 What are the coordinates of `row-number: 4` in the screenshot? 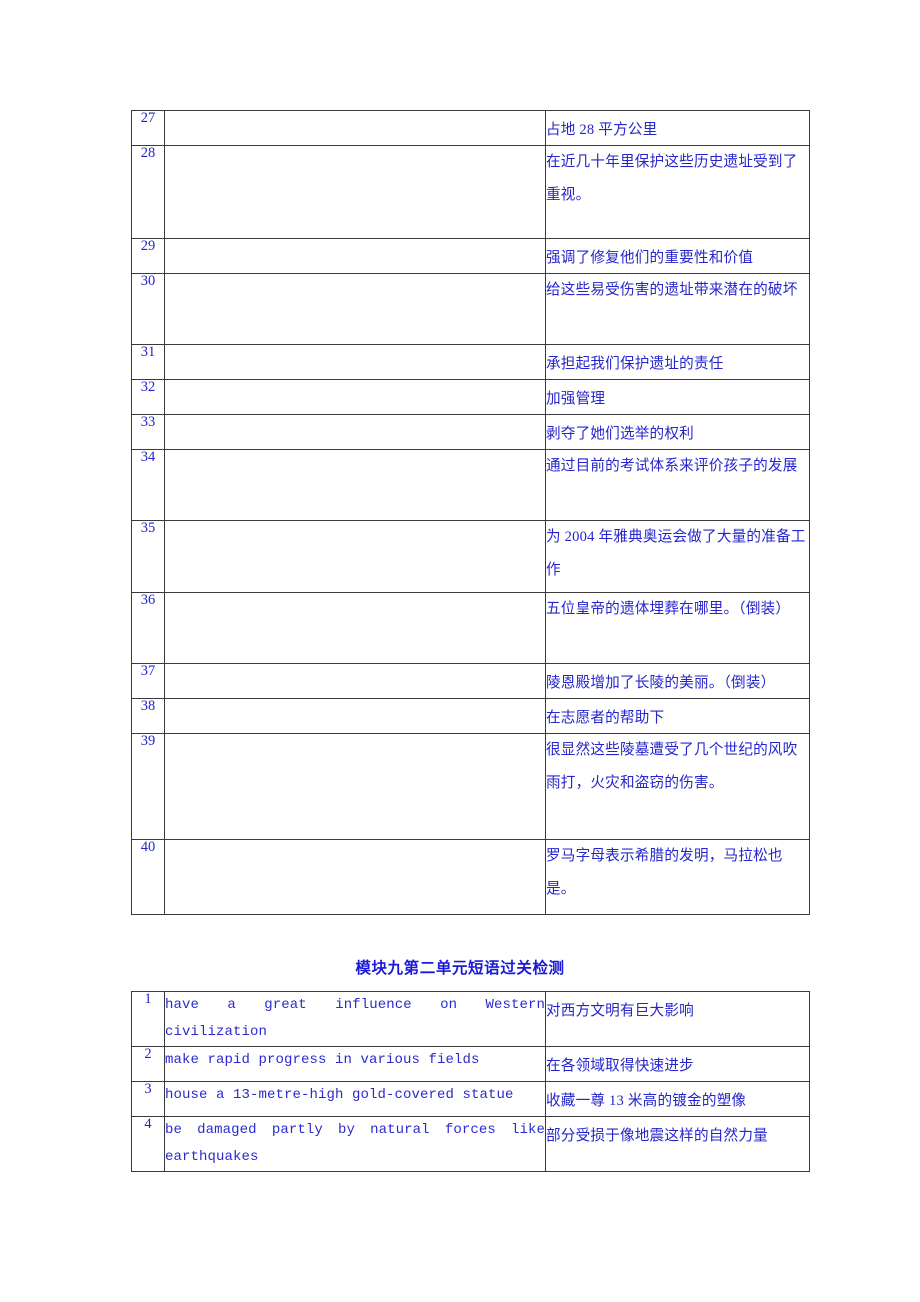 It's located at (148, 1144).